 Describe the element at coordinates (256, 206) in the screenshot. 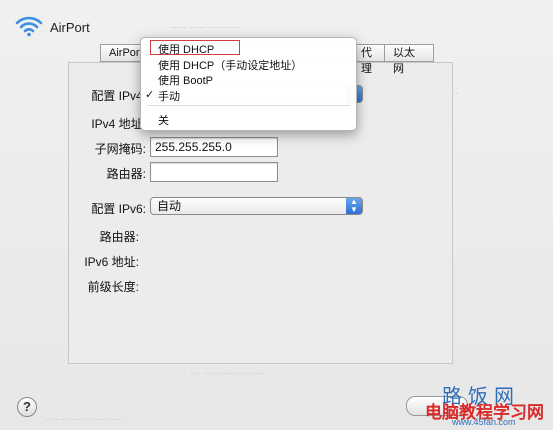

I see `config-ipv6-popup: 自动 ▲ ▼` at that location.